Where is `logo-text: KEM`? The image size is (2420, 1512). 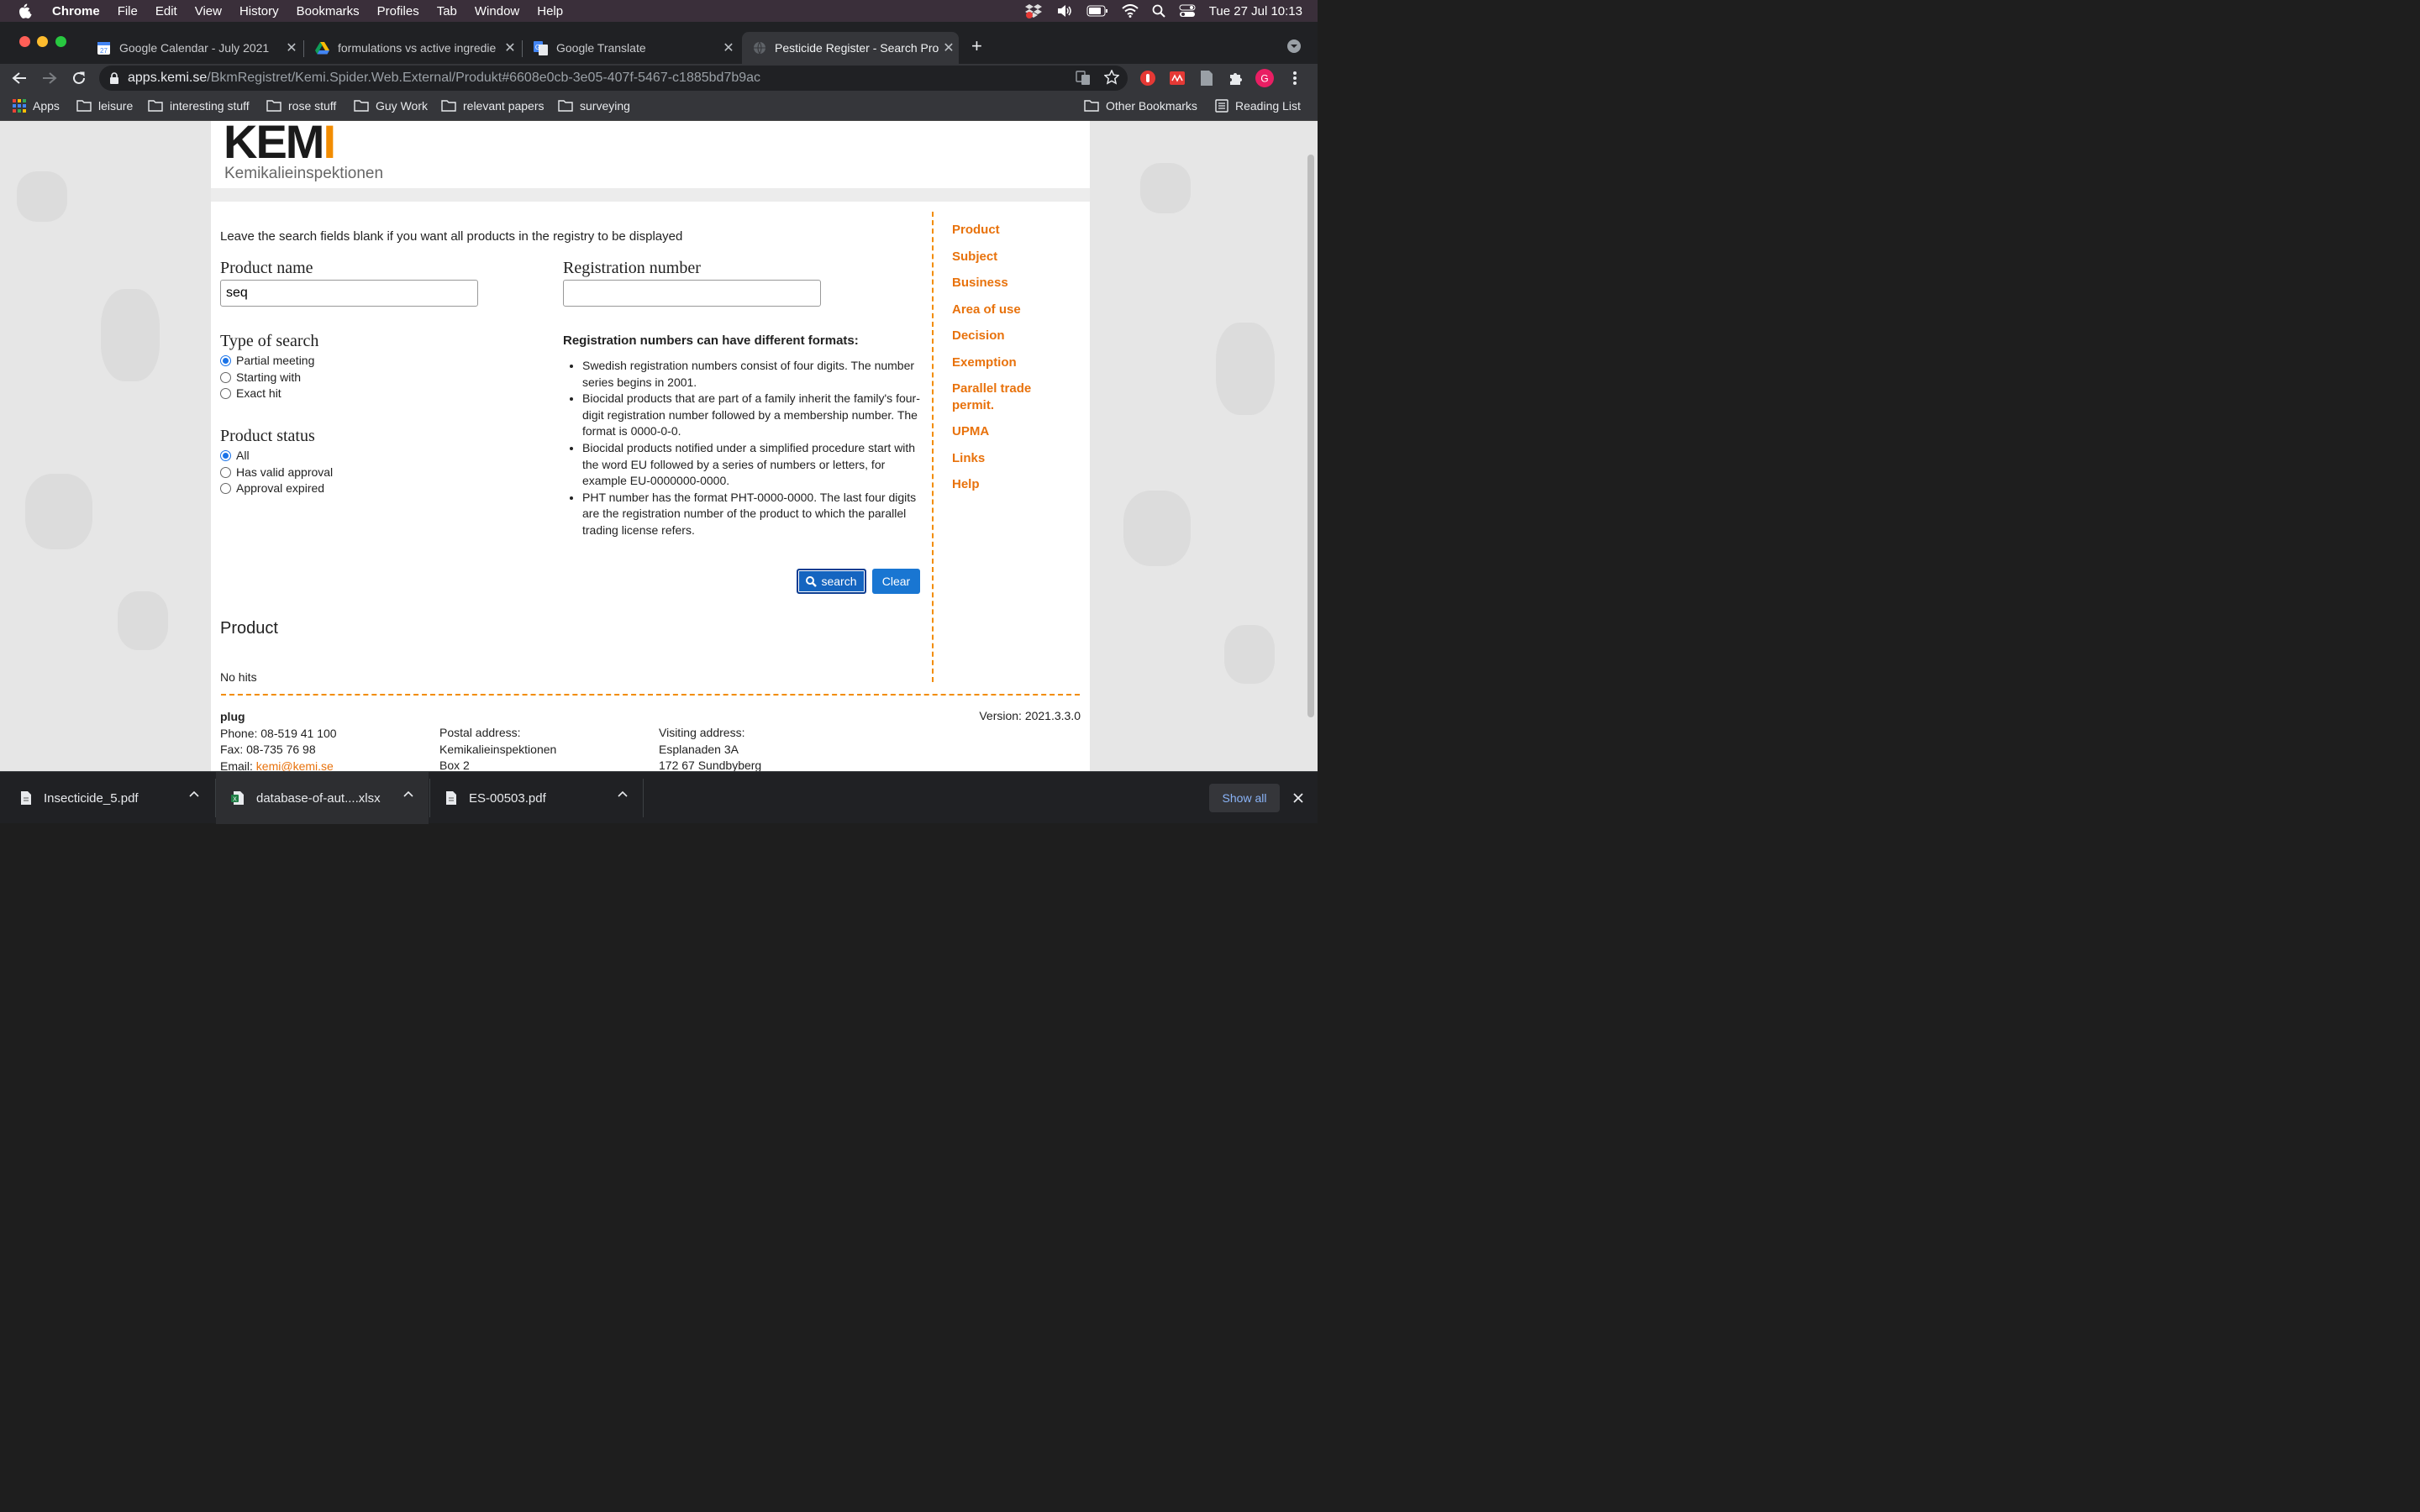
logo-text: KEM is located at coordinates (274, 144).